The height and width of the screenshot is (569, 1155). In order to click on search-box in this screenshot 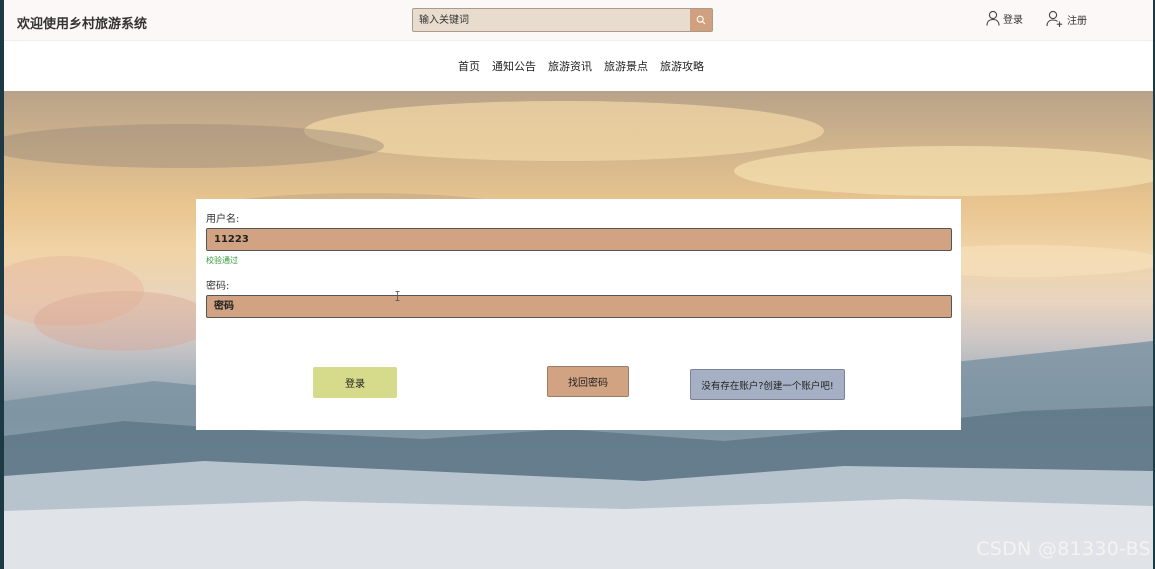, I will do `click(562, 20)`.